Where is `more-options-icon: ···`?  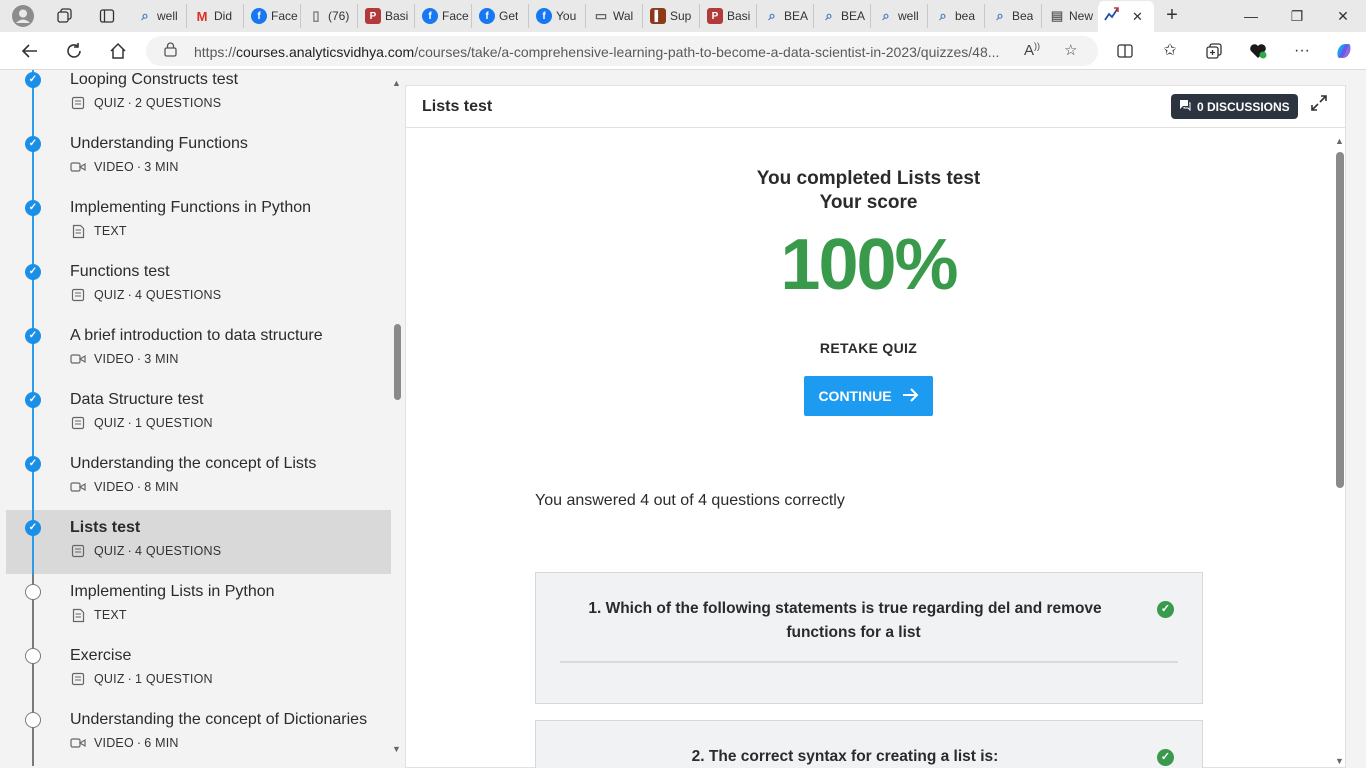
more-options-icon: ··· is located at coordinates (1302, 51).